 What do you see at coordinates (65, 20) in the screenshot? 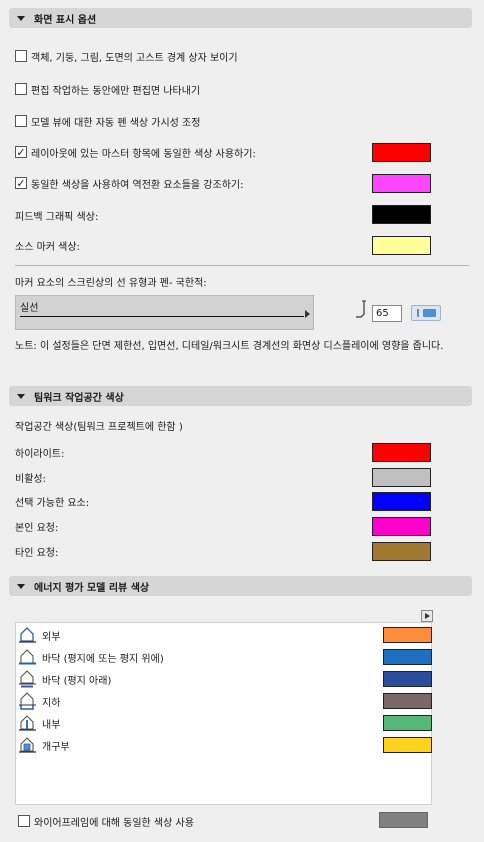
I see `display-options-title: 화면 표시 옵션` at bounding box center [65, 20].